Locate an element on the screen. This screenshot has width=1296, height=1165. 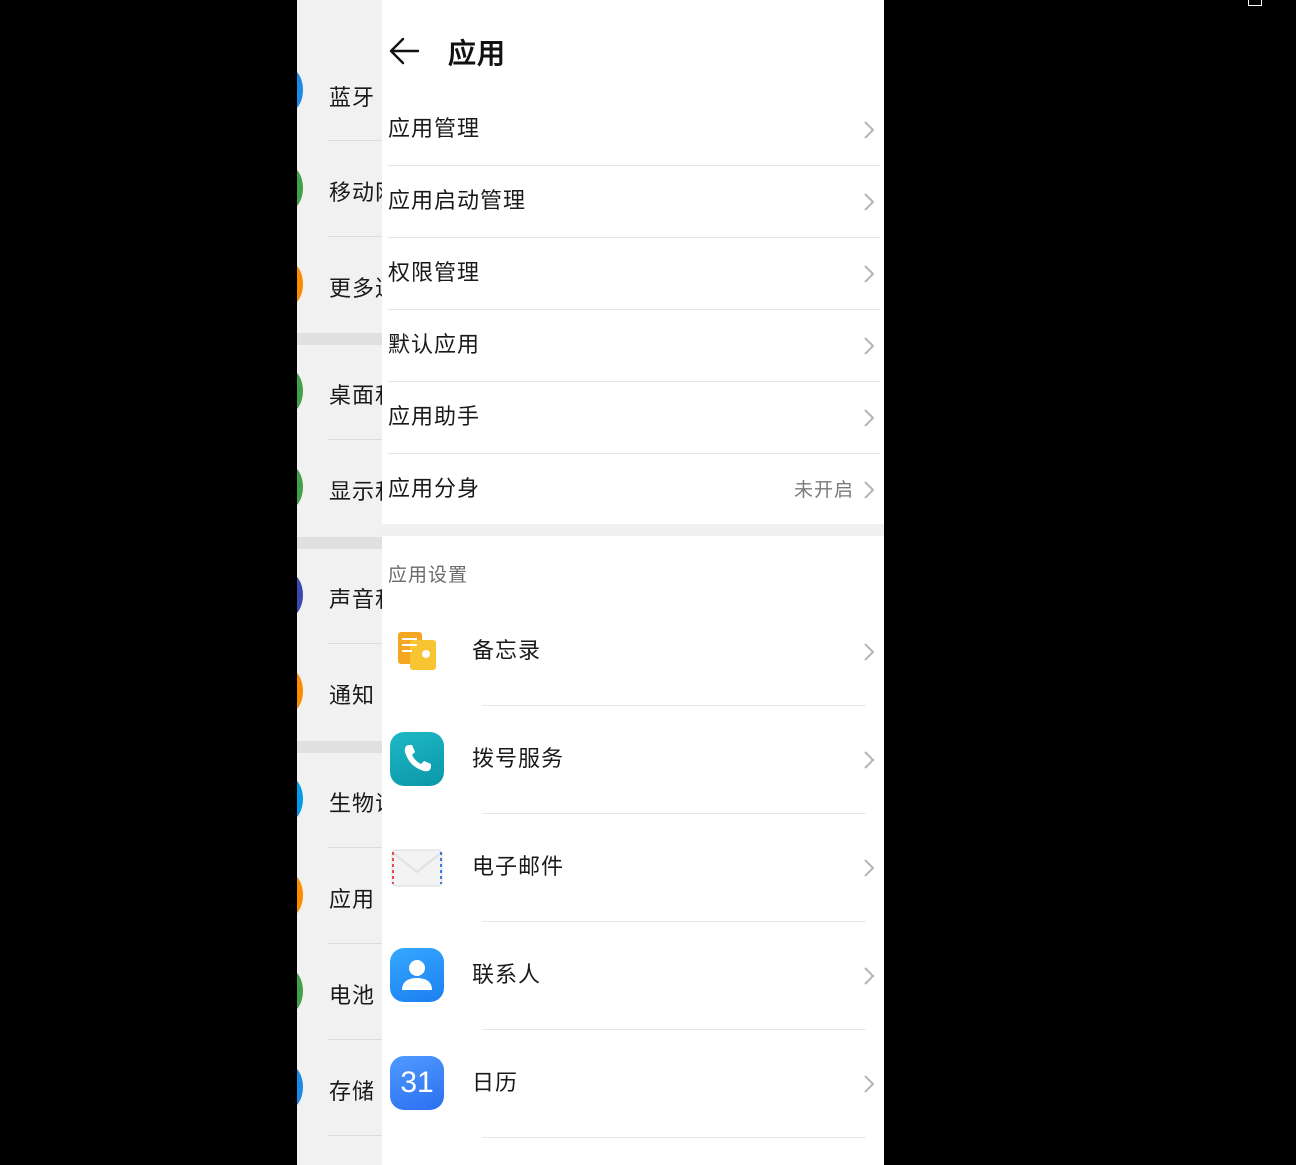
calendar-icon-number: 31 is located at coordinates (417, 1082).